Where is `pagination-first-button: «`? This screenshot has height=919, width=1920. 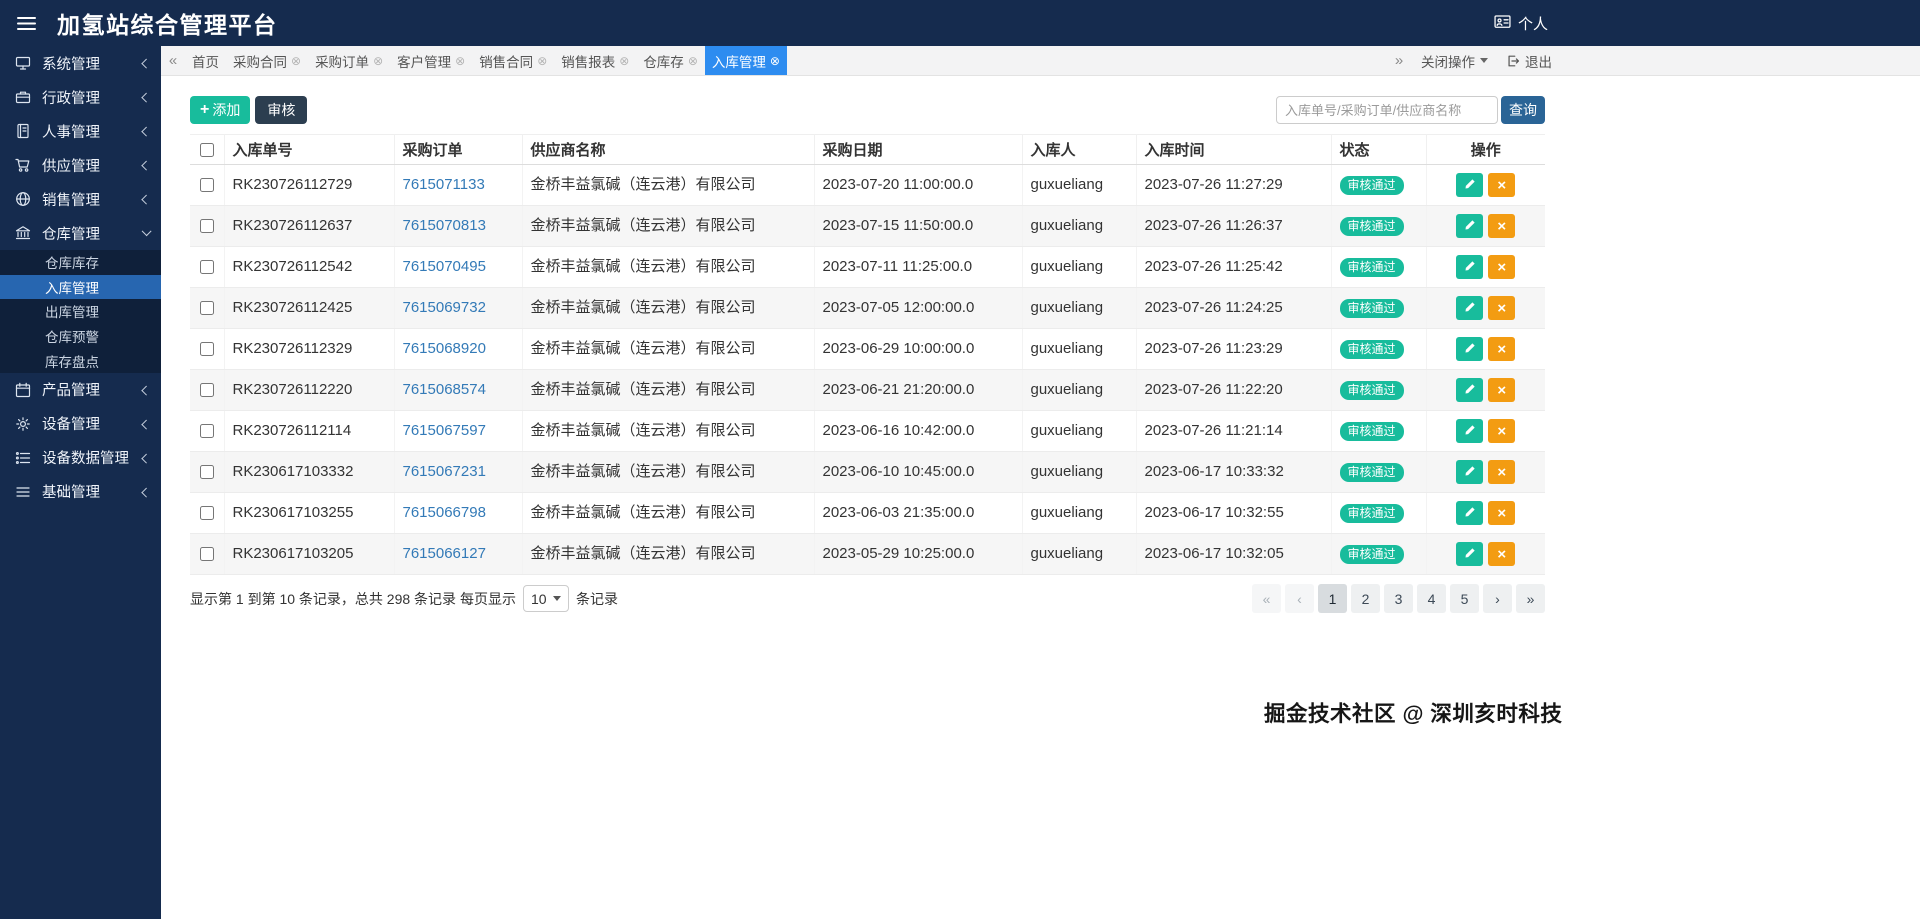 pagination-first-button: « is located at coordinates (1266, 598).